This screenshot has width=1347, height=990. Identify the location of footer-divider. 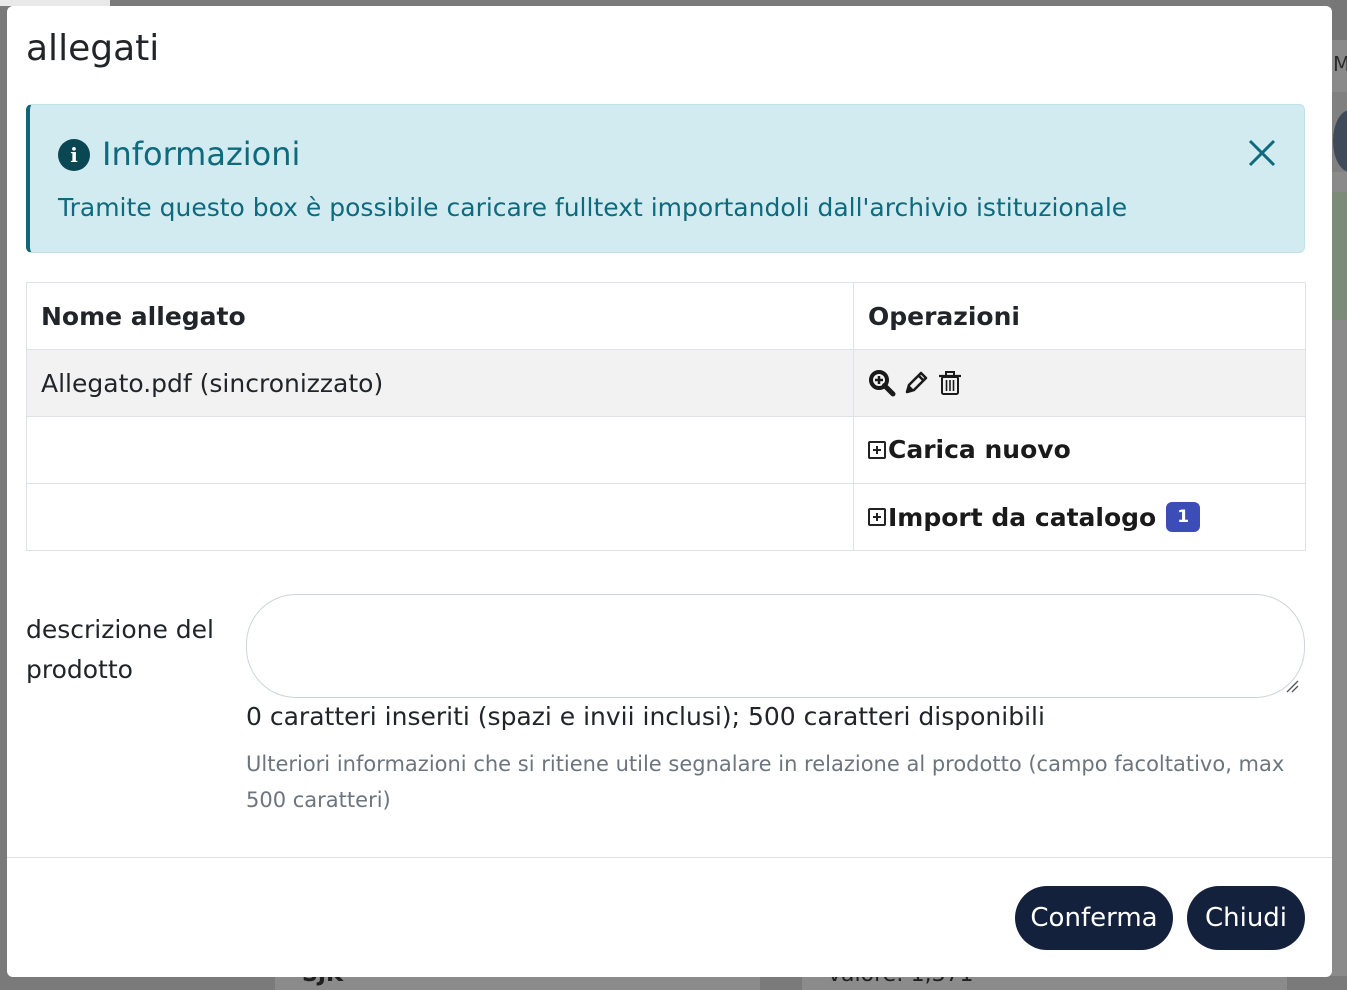
(669, 857).